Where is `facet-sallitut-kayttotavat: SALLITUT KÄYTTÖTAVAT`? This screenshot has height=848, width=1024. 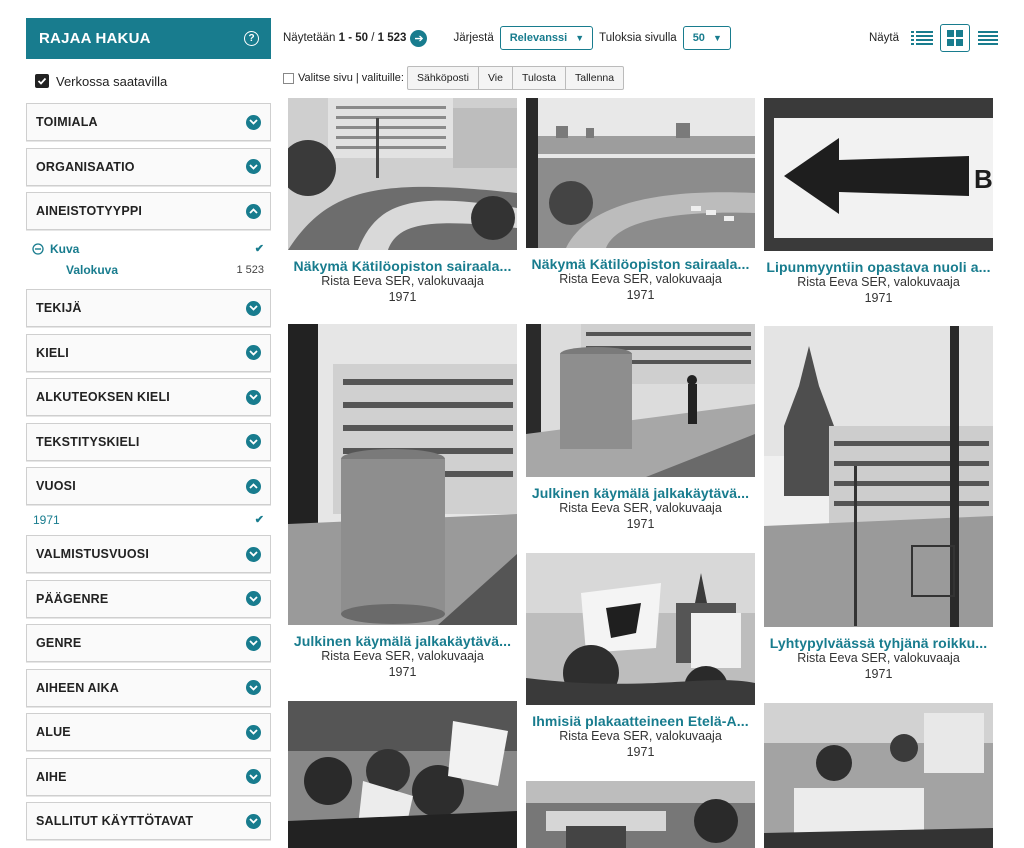 facet-sallitut-kayttotavat: SALLITUT KÄYTTÖTAVAT is located at coordinates (148, 821).